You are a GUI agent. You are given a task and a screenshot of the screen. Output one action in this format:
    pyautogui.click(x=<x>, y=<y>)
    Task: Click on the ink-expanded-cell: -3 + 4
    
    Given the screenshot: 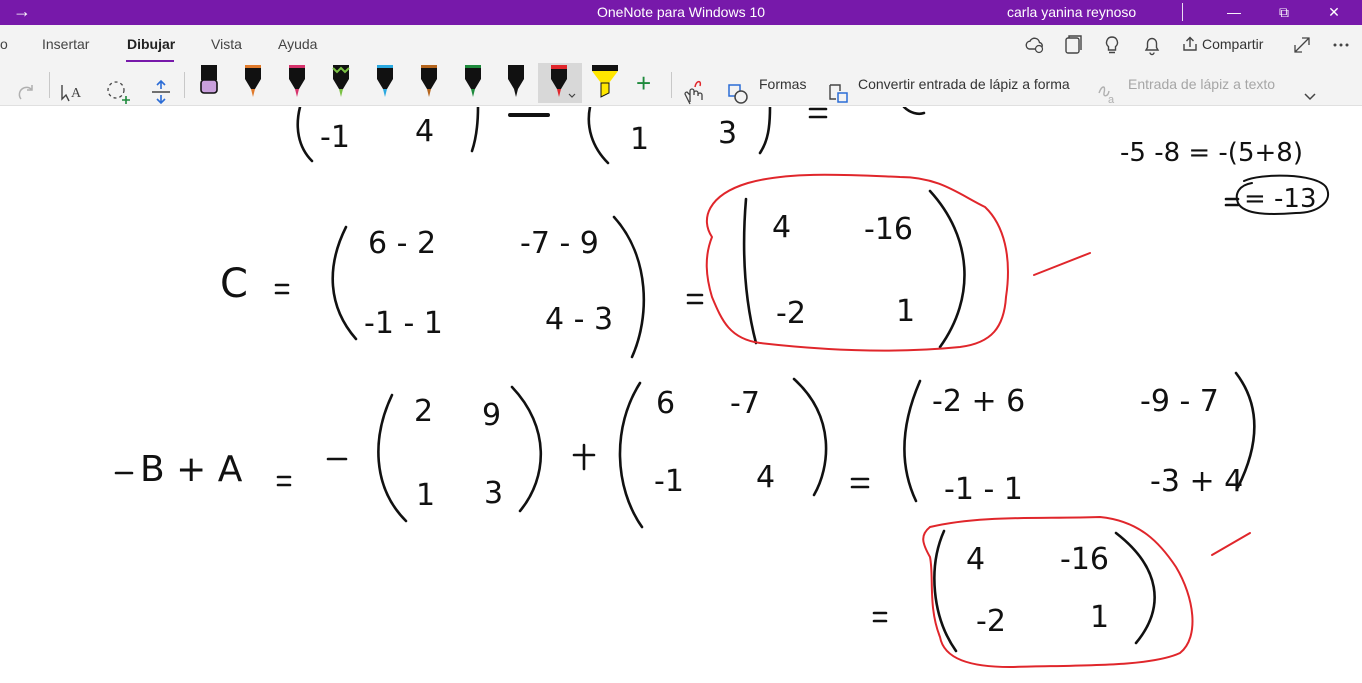 What is the action you would take?
    pyautogui.click(x=1196, y=481)
    